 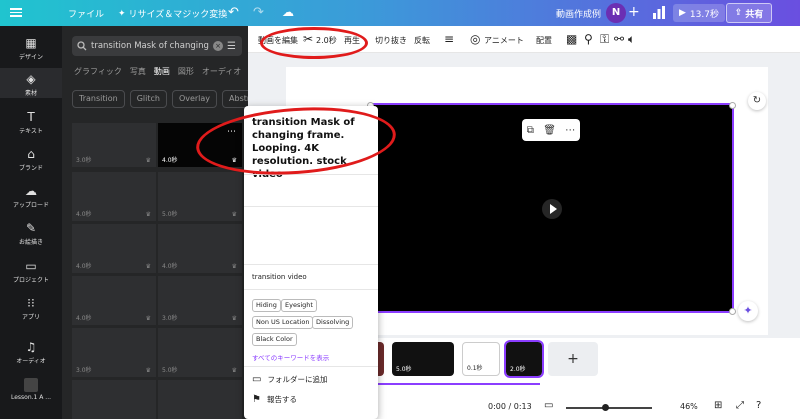 I want to click on report-item: ⚑ 報告する, so click(x=274, y=399).